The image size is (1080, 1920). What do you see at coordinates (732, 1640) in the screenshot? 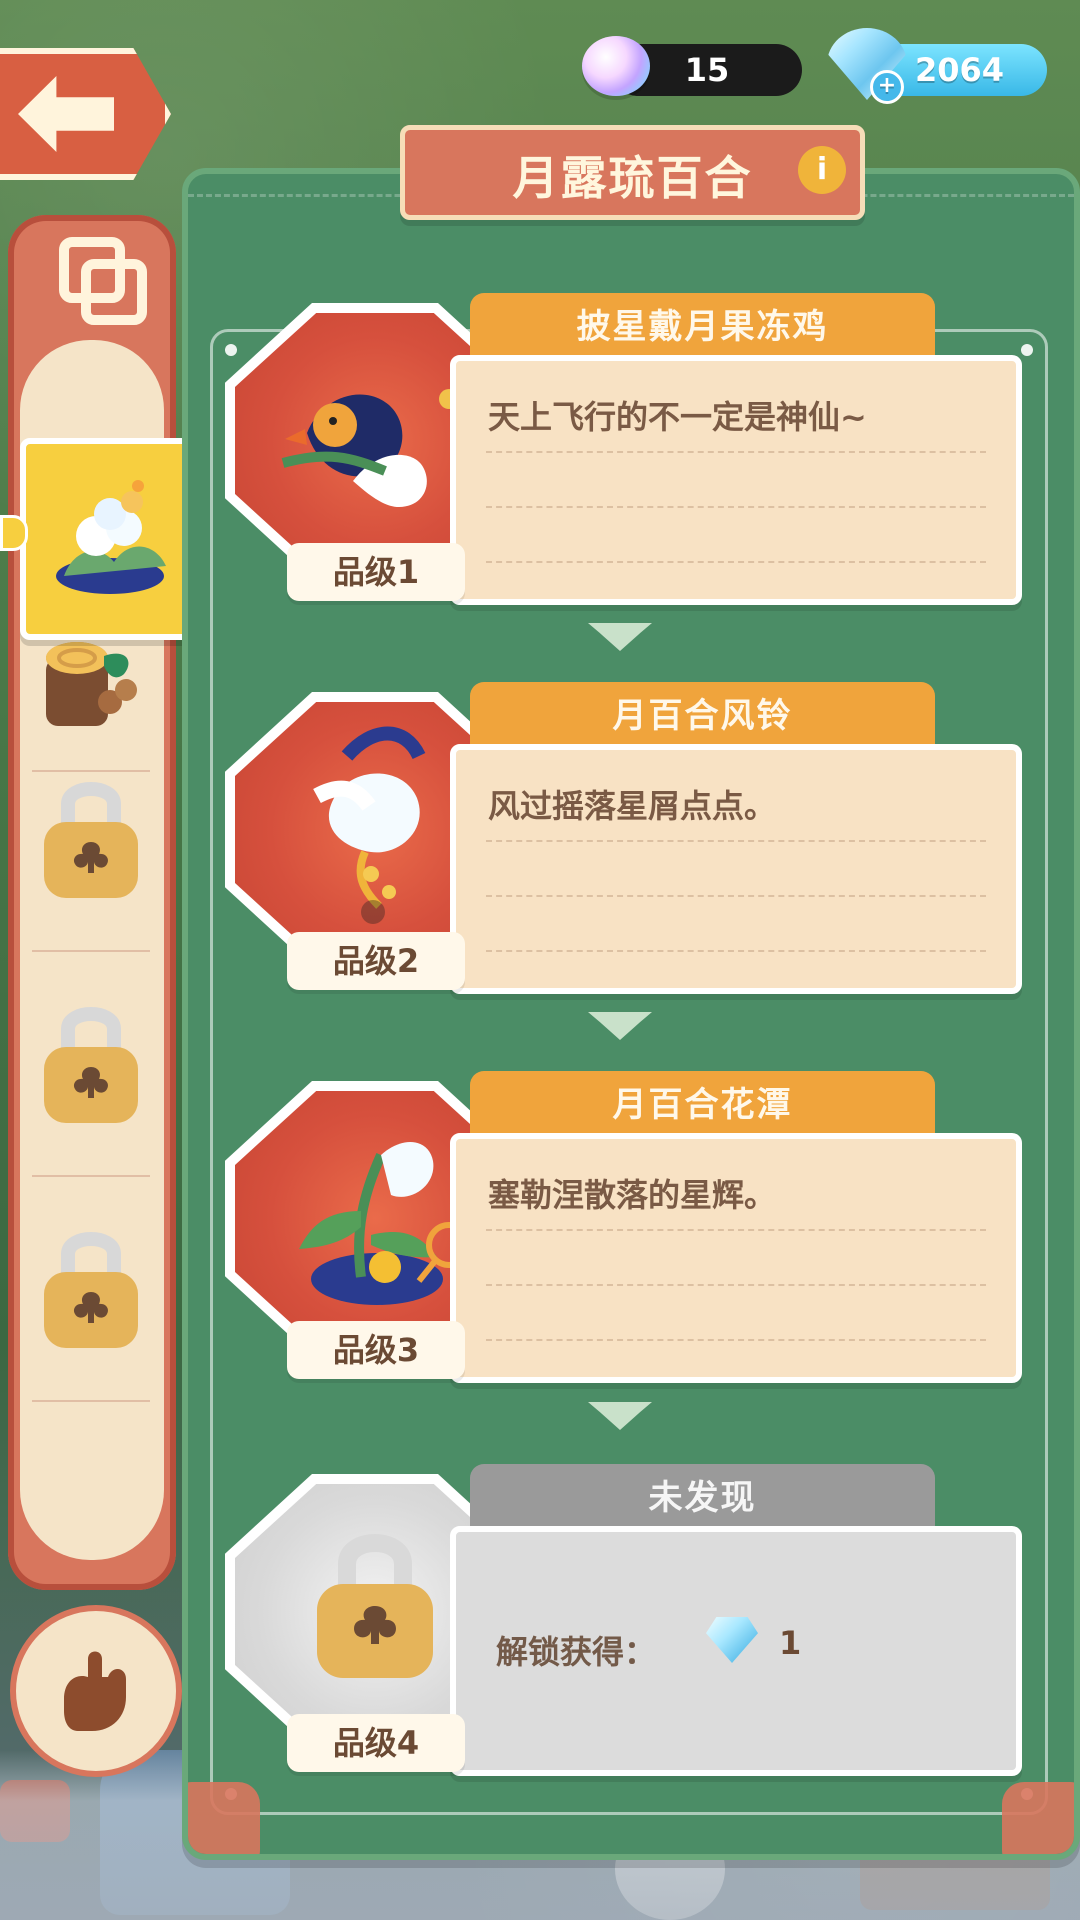
I see `diamond-icon` at bounding box center [732, 1640].